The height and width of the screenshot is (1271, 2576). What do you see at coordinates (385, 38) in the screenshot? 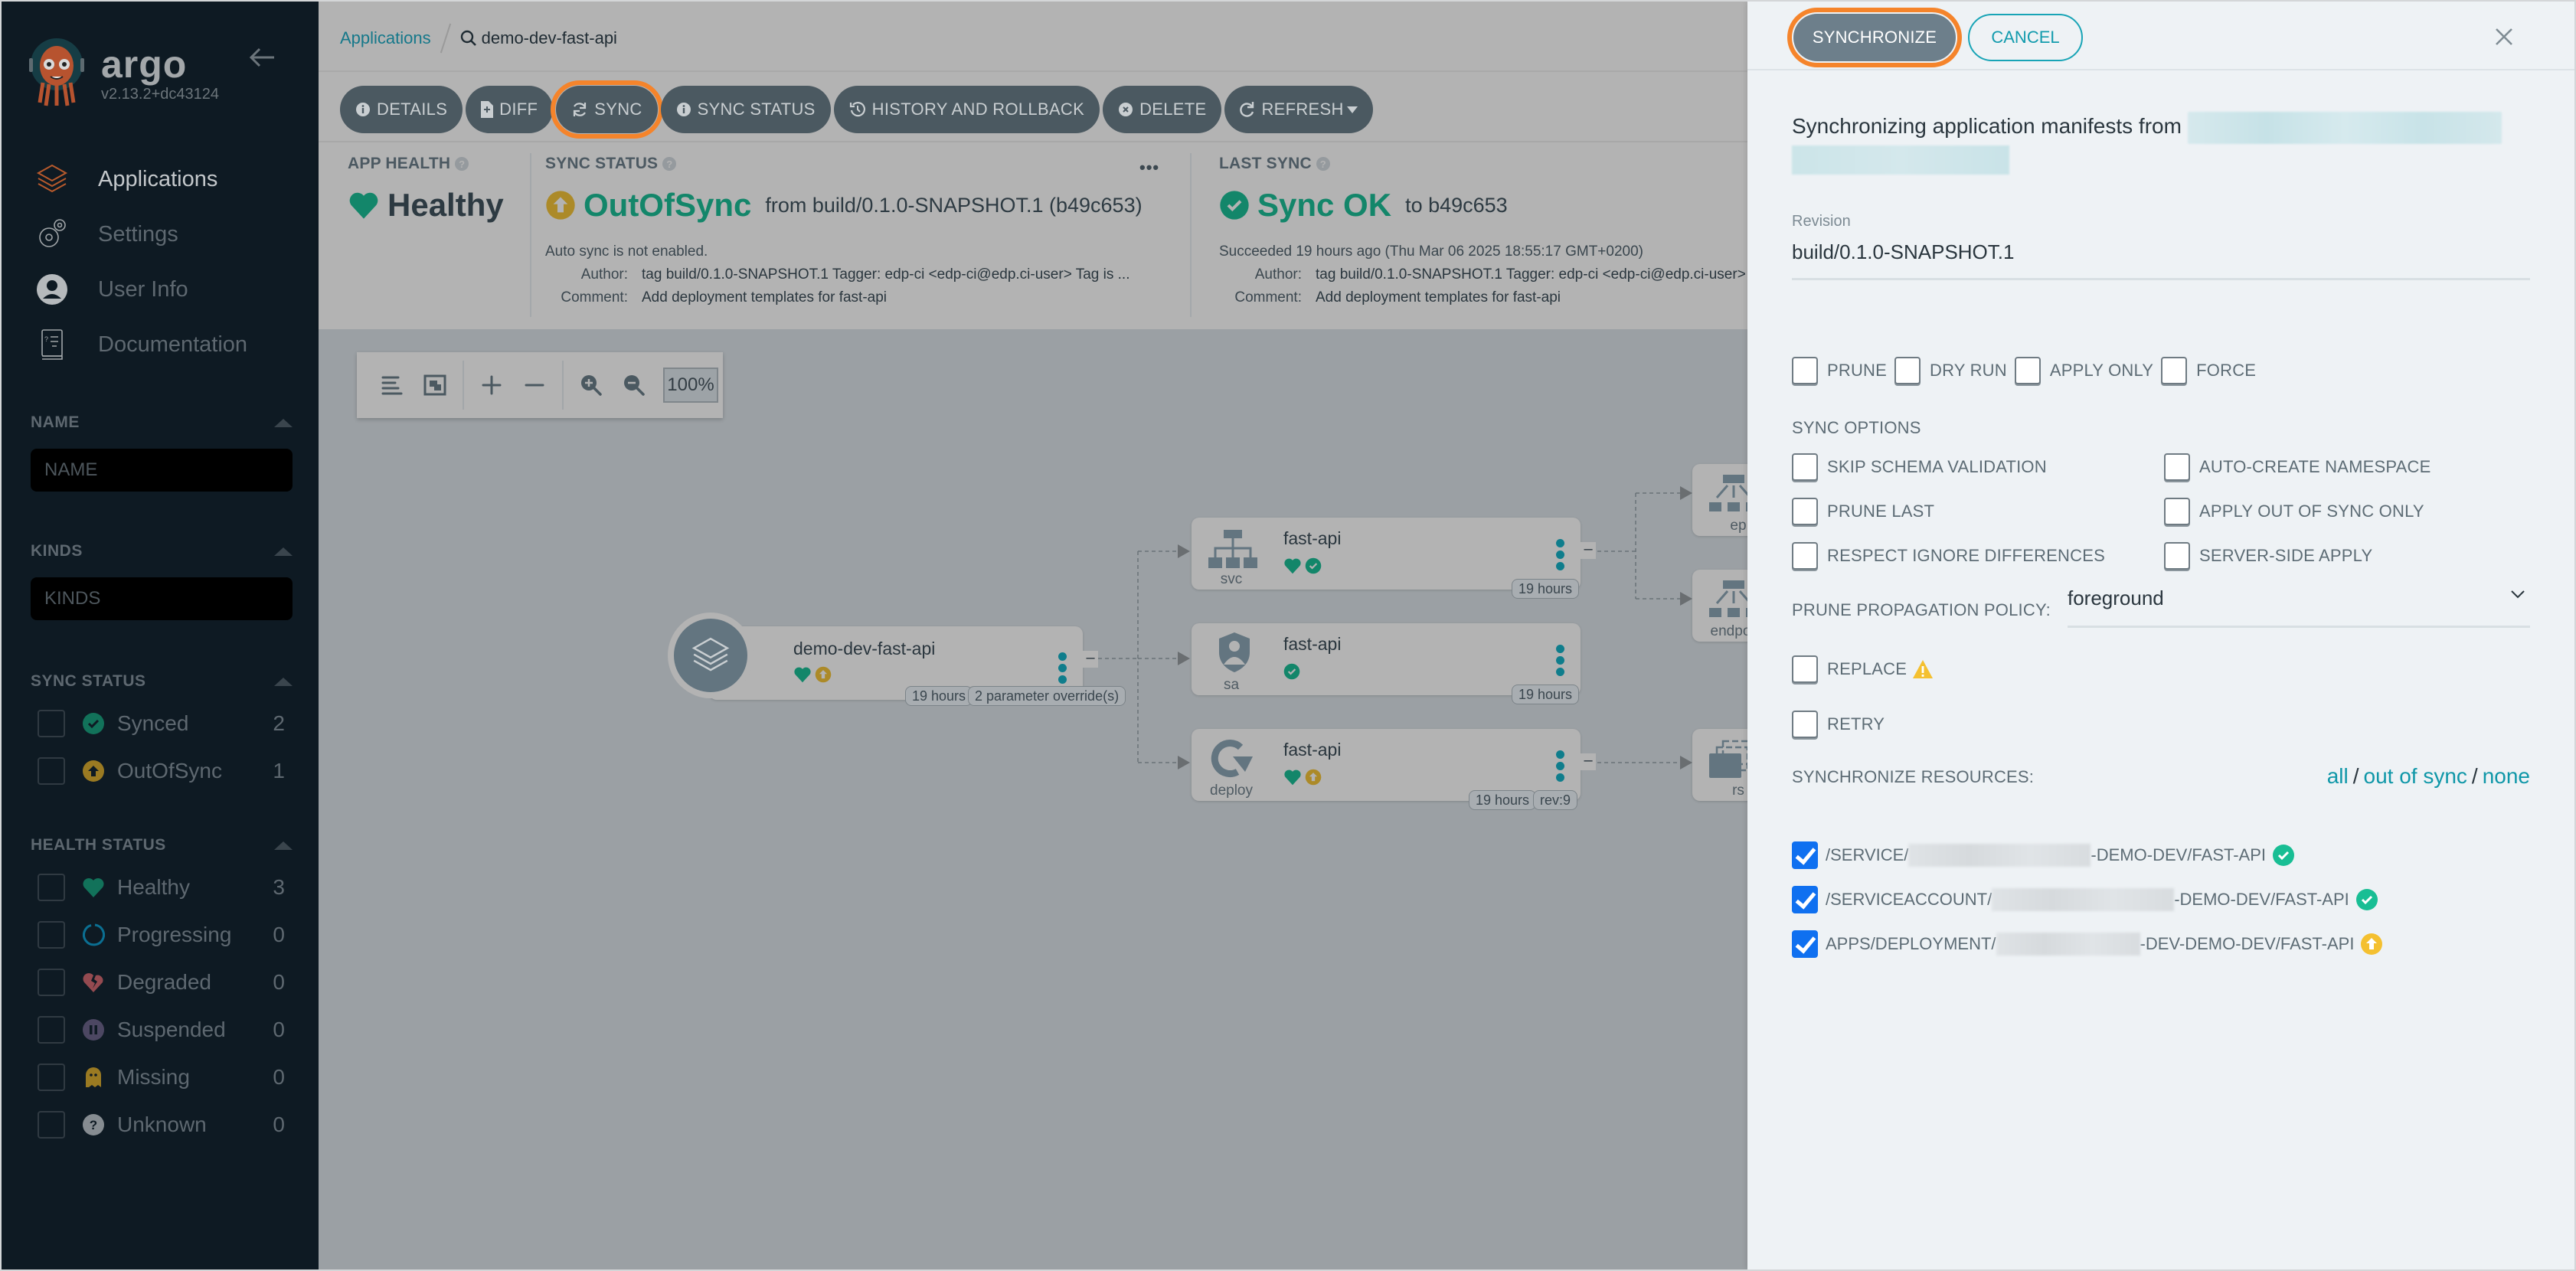
I see `breadcrumb-applications-link: Applications` at bounding box center [385, 38].